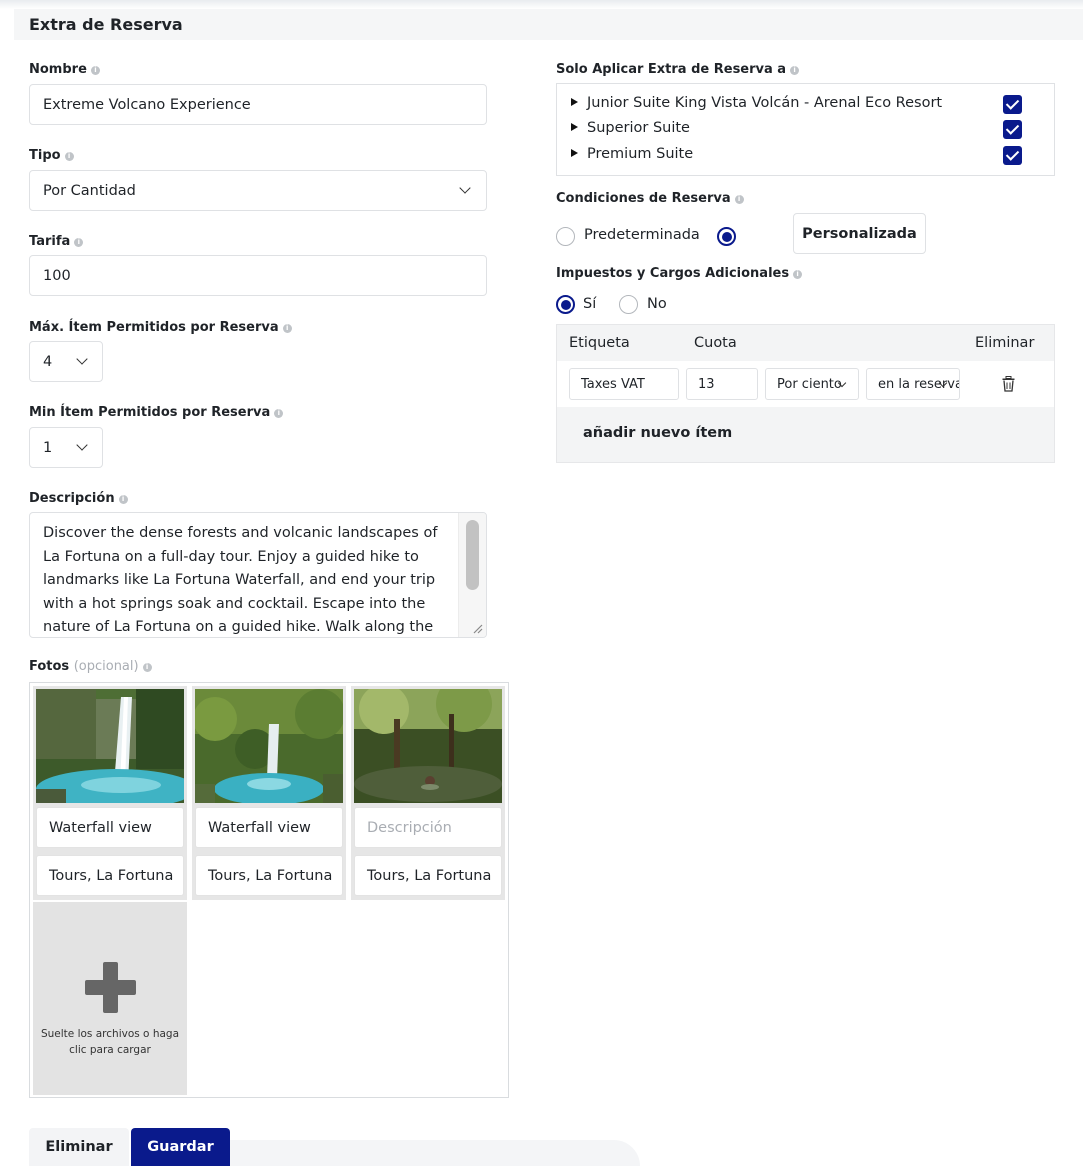  What do you see at coordinates (565, 236) in the screenshot?
I see `conditions-default-radio` at bounding box center [565, 236].